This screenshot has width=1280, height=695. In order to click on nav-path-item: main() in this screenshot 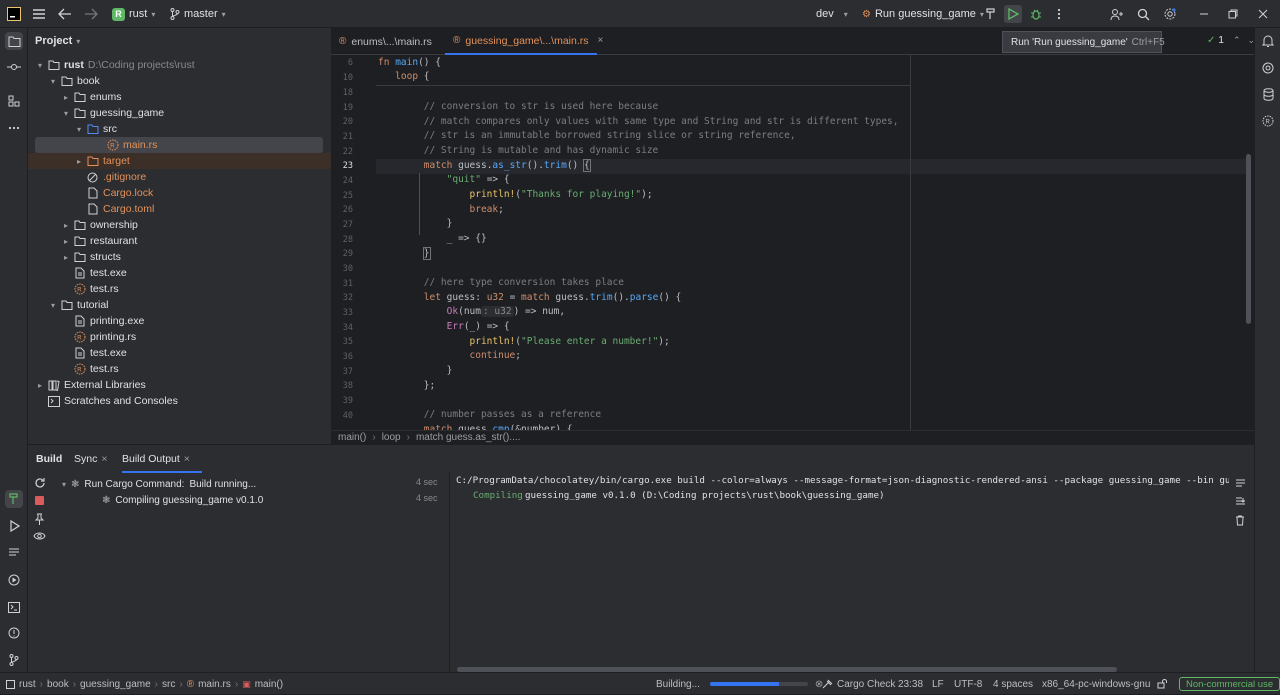, I will do `click(269, 684)`.